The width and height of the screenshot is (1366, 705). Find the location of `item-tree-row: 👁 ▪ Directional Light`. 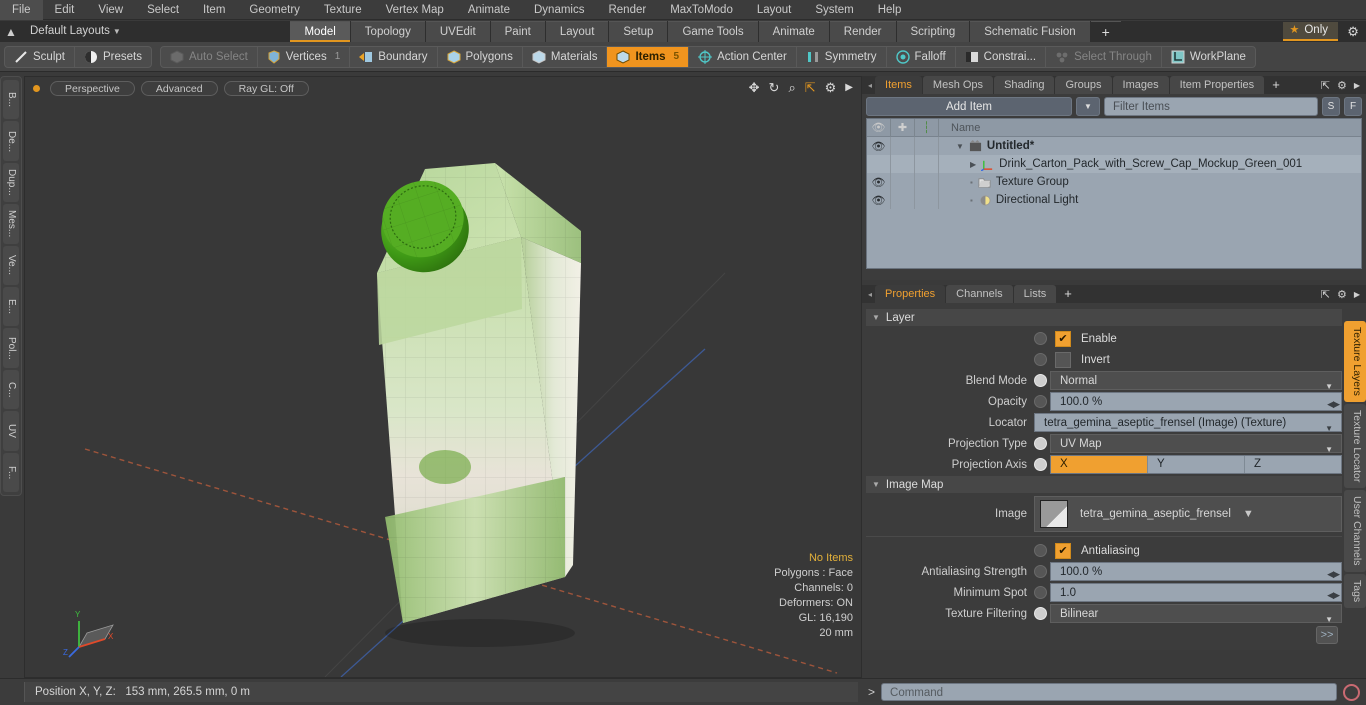

item-tree-row: 👁 ▪ Directional Light is located at coordinates (1114, 200).